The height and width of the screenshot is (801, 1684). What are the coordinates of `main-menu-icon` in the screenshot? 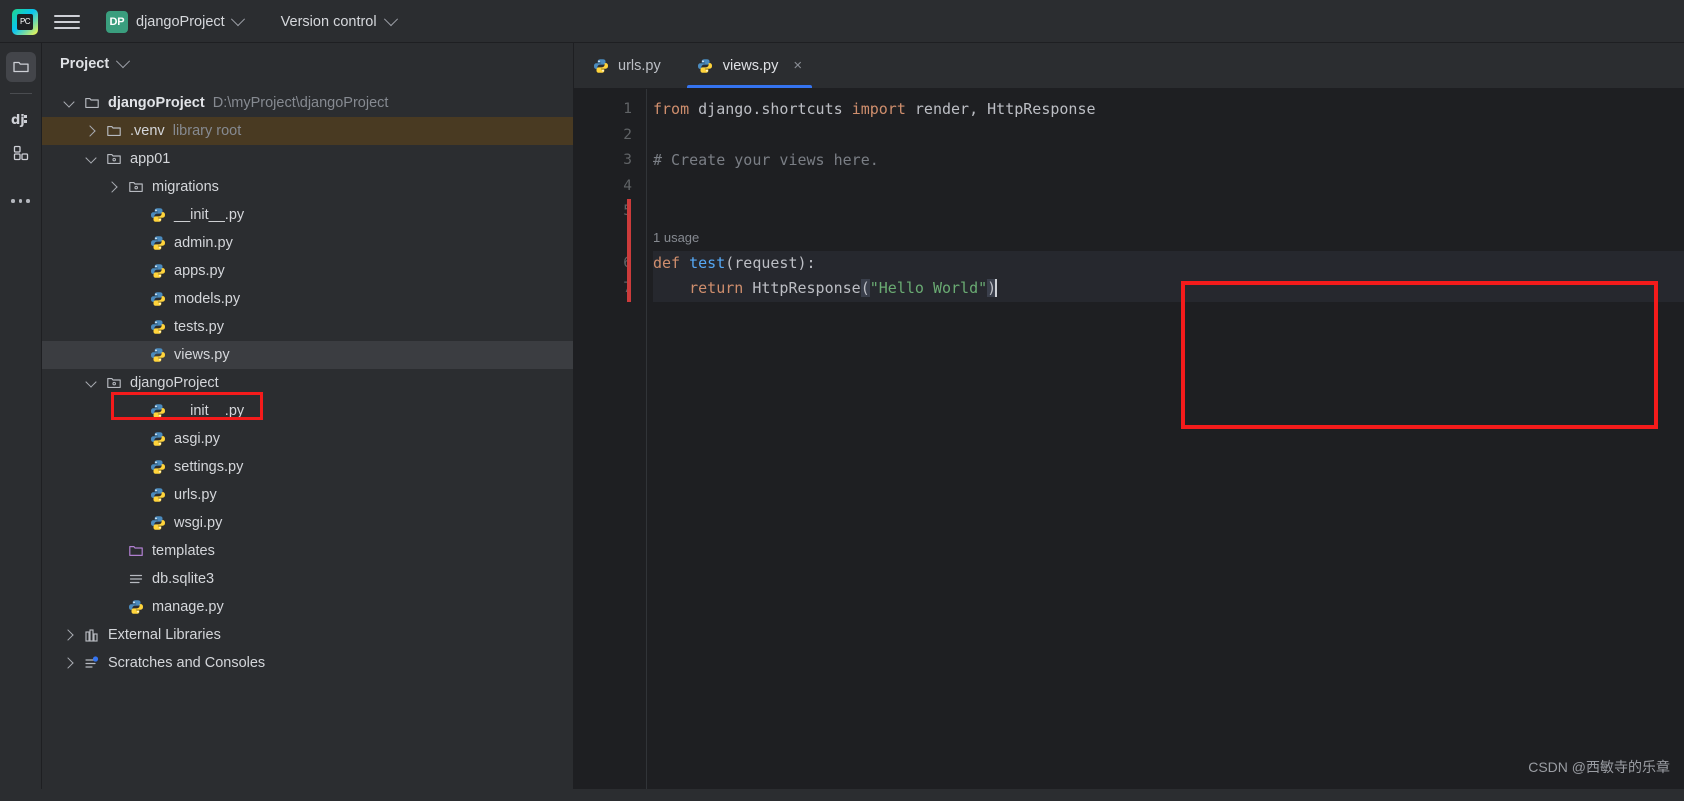 It's located at (67, 22).